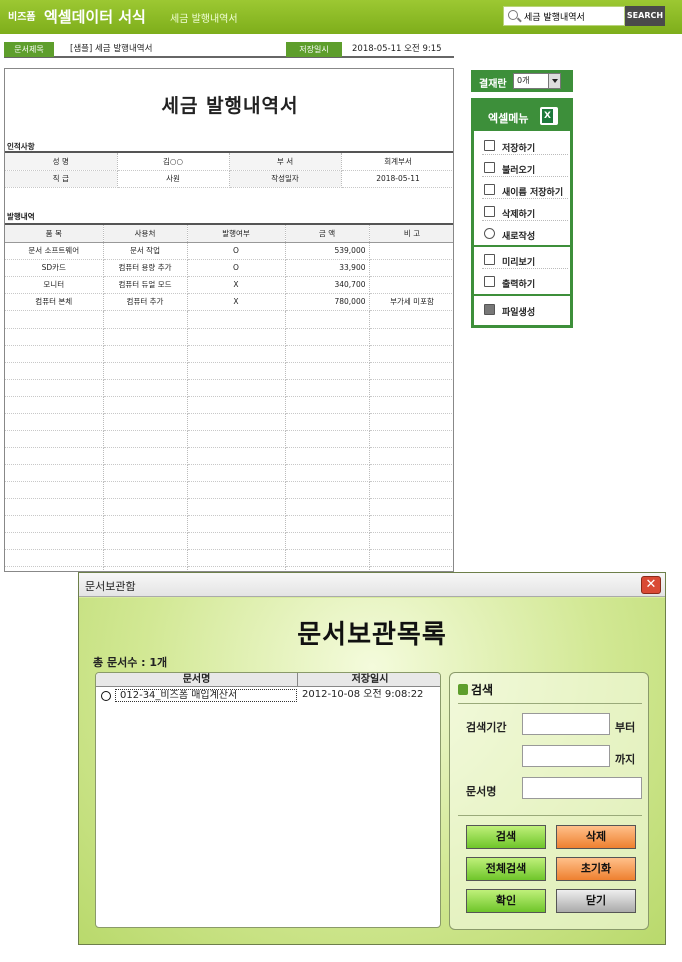 This screenshot has height=962, width=682. Describe the element at coordinates (582, 788) in the screenshot. I see `doc-name-input` at that location.